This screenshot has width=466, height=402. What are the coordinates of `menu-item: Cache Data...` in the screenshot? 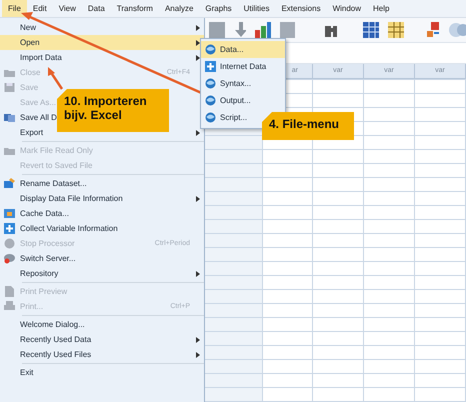 It's located at (102, 213).